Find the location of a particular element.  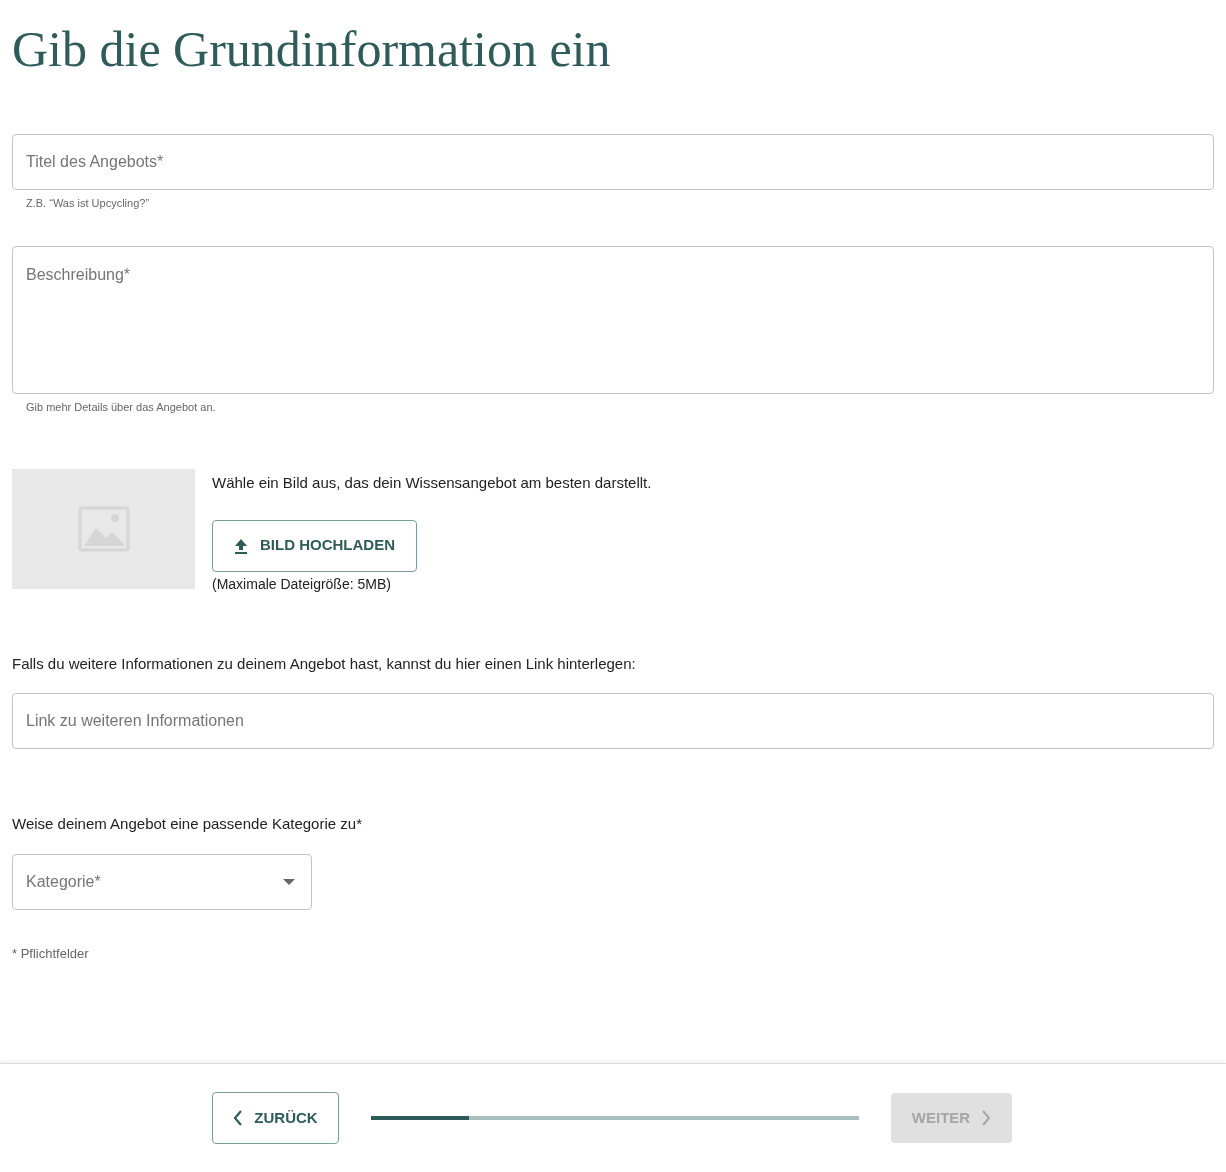

title-input-field: Titel des Angebots* is located at coordinates (613, 162).